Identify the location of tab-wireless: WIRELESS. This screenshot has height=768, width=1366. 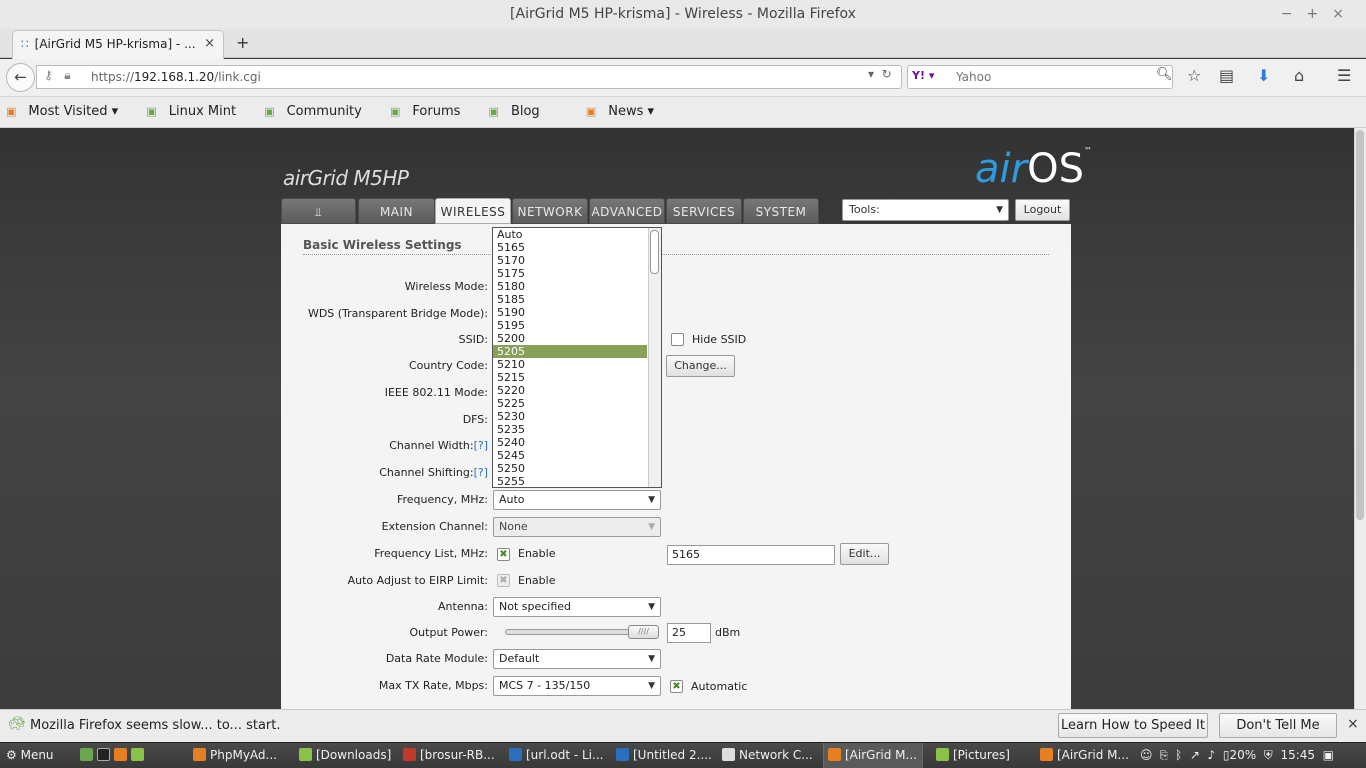
(473, 211).